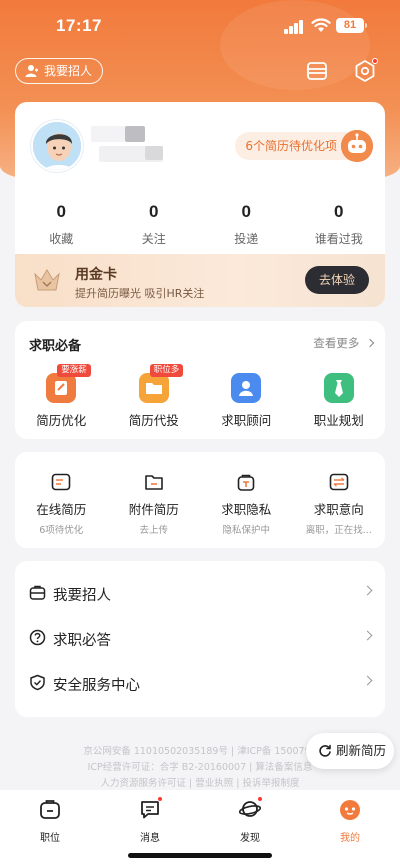 The image size is (400, 866). Describe the element at coordinates (61, 420) in the screenshot. I see `essential-label: 简历优化` at that location.